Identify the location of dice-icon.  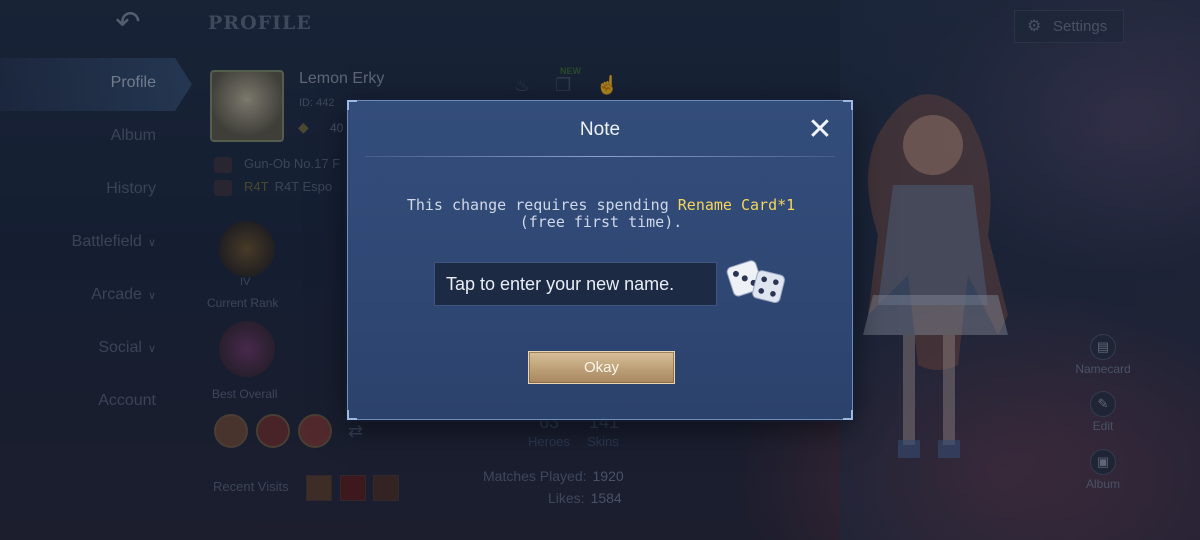
(757, 283).